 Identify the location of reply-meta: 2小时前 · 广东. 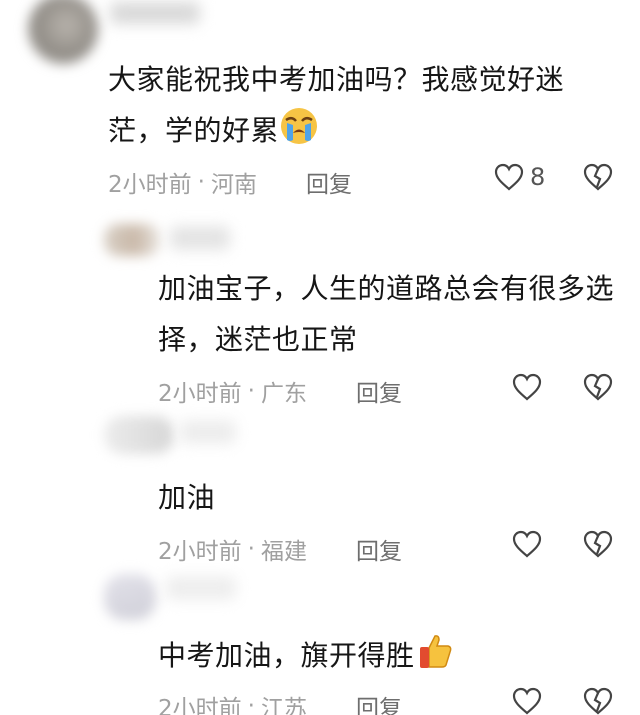
(232, 391).